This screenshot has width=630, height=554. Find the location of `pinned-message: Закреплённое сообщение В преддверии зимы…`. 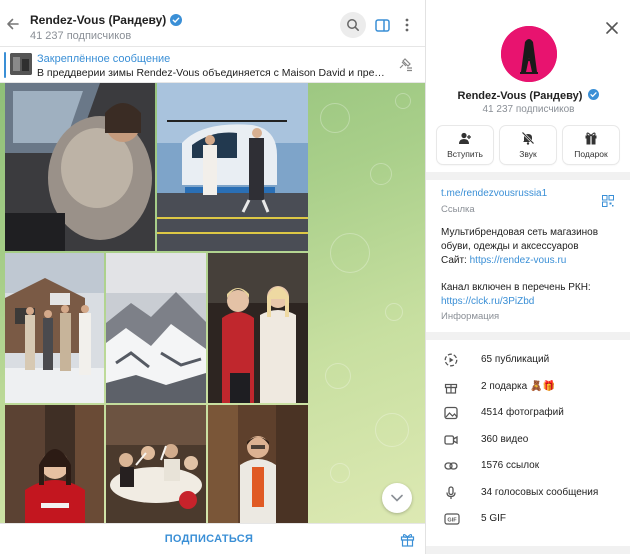

pinned-message: Закреплённое сообщение В преддверии зимы… is located at coordinates (212, 65).